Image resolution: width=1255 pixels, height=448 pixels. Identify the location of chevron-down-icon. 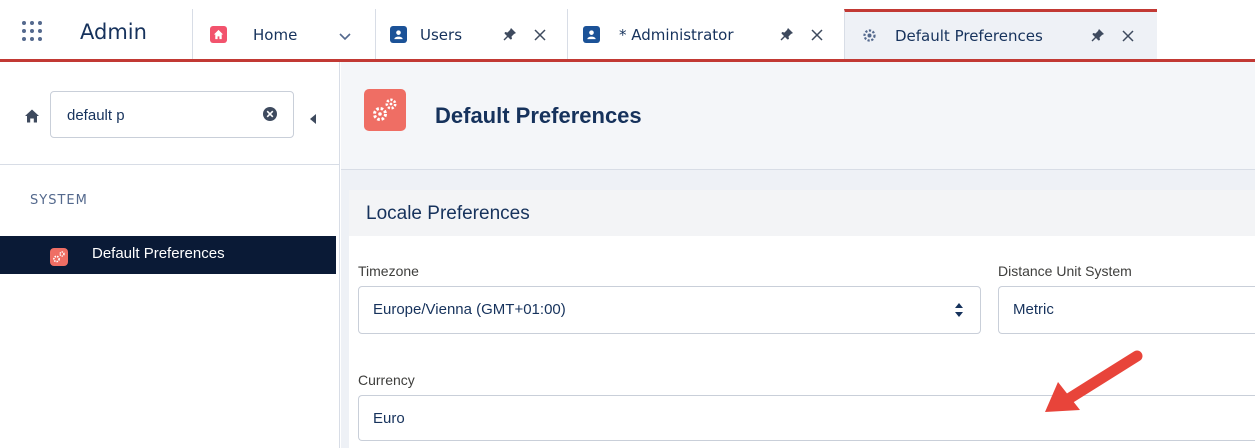
(345, 34).